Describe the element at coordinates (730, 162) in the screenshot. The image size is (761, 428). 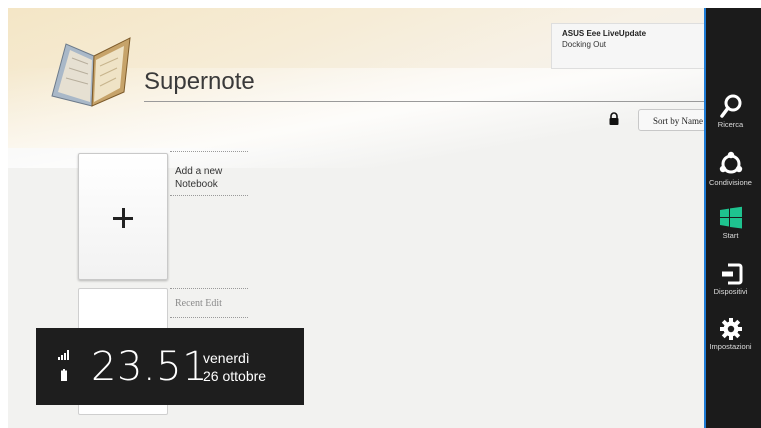
I see `share-icon` at that location.